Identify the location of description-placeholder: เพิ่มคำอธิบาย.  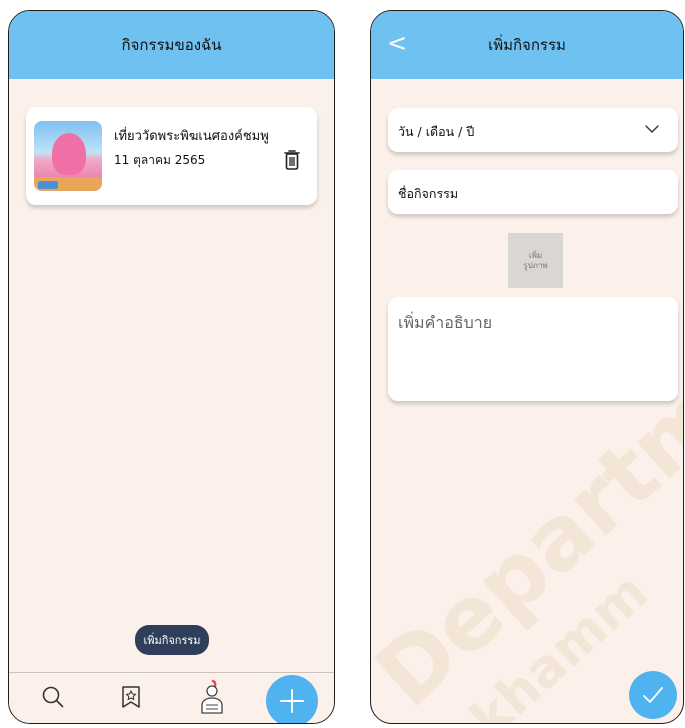
(445, 322).